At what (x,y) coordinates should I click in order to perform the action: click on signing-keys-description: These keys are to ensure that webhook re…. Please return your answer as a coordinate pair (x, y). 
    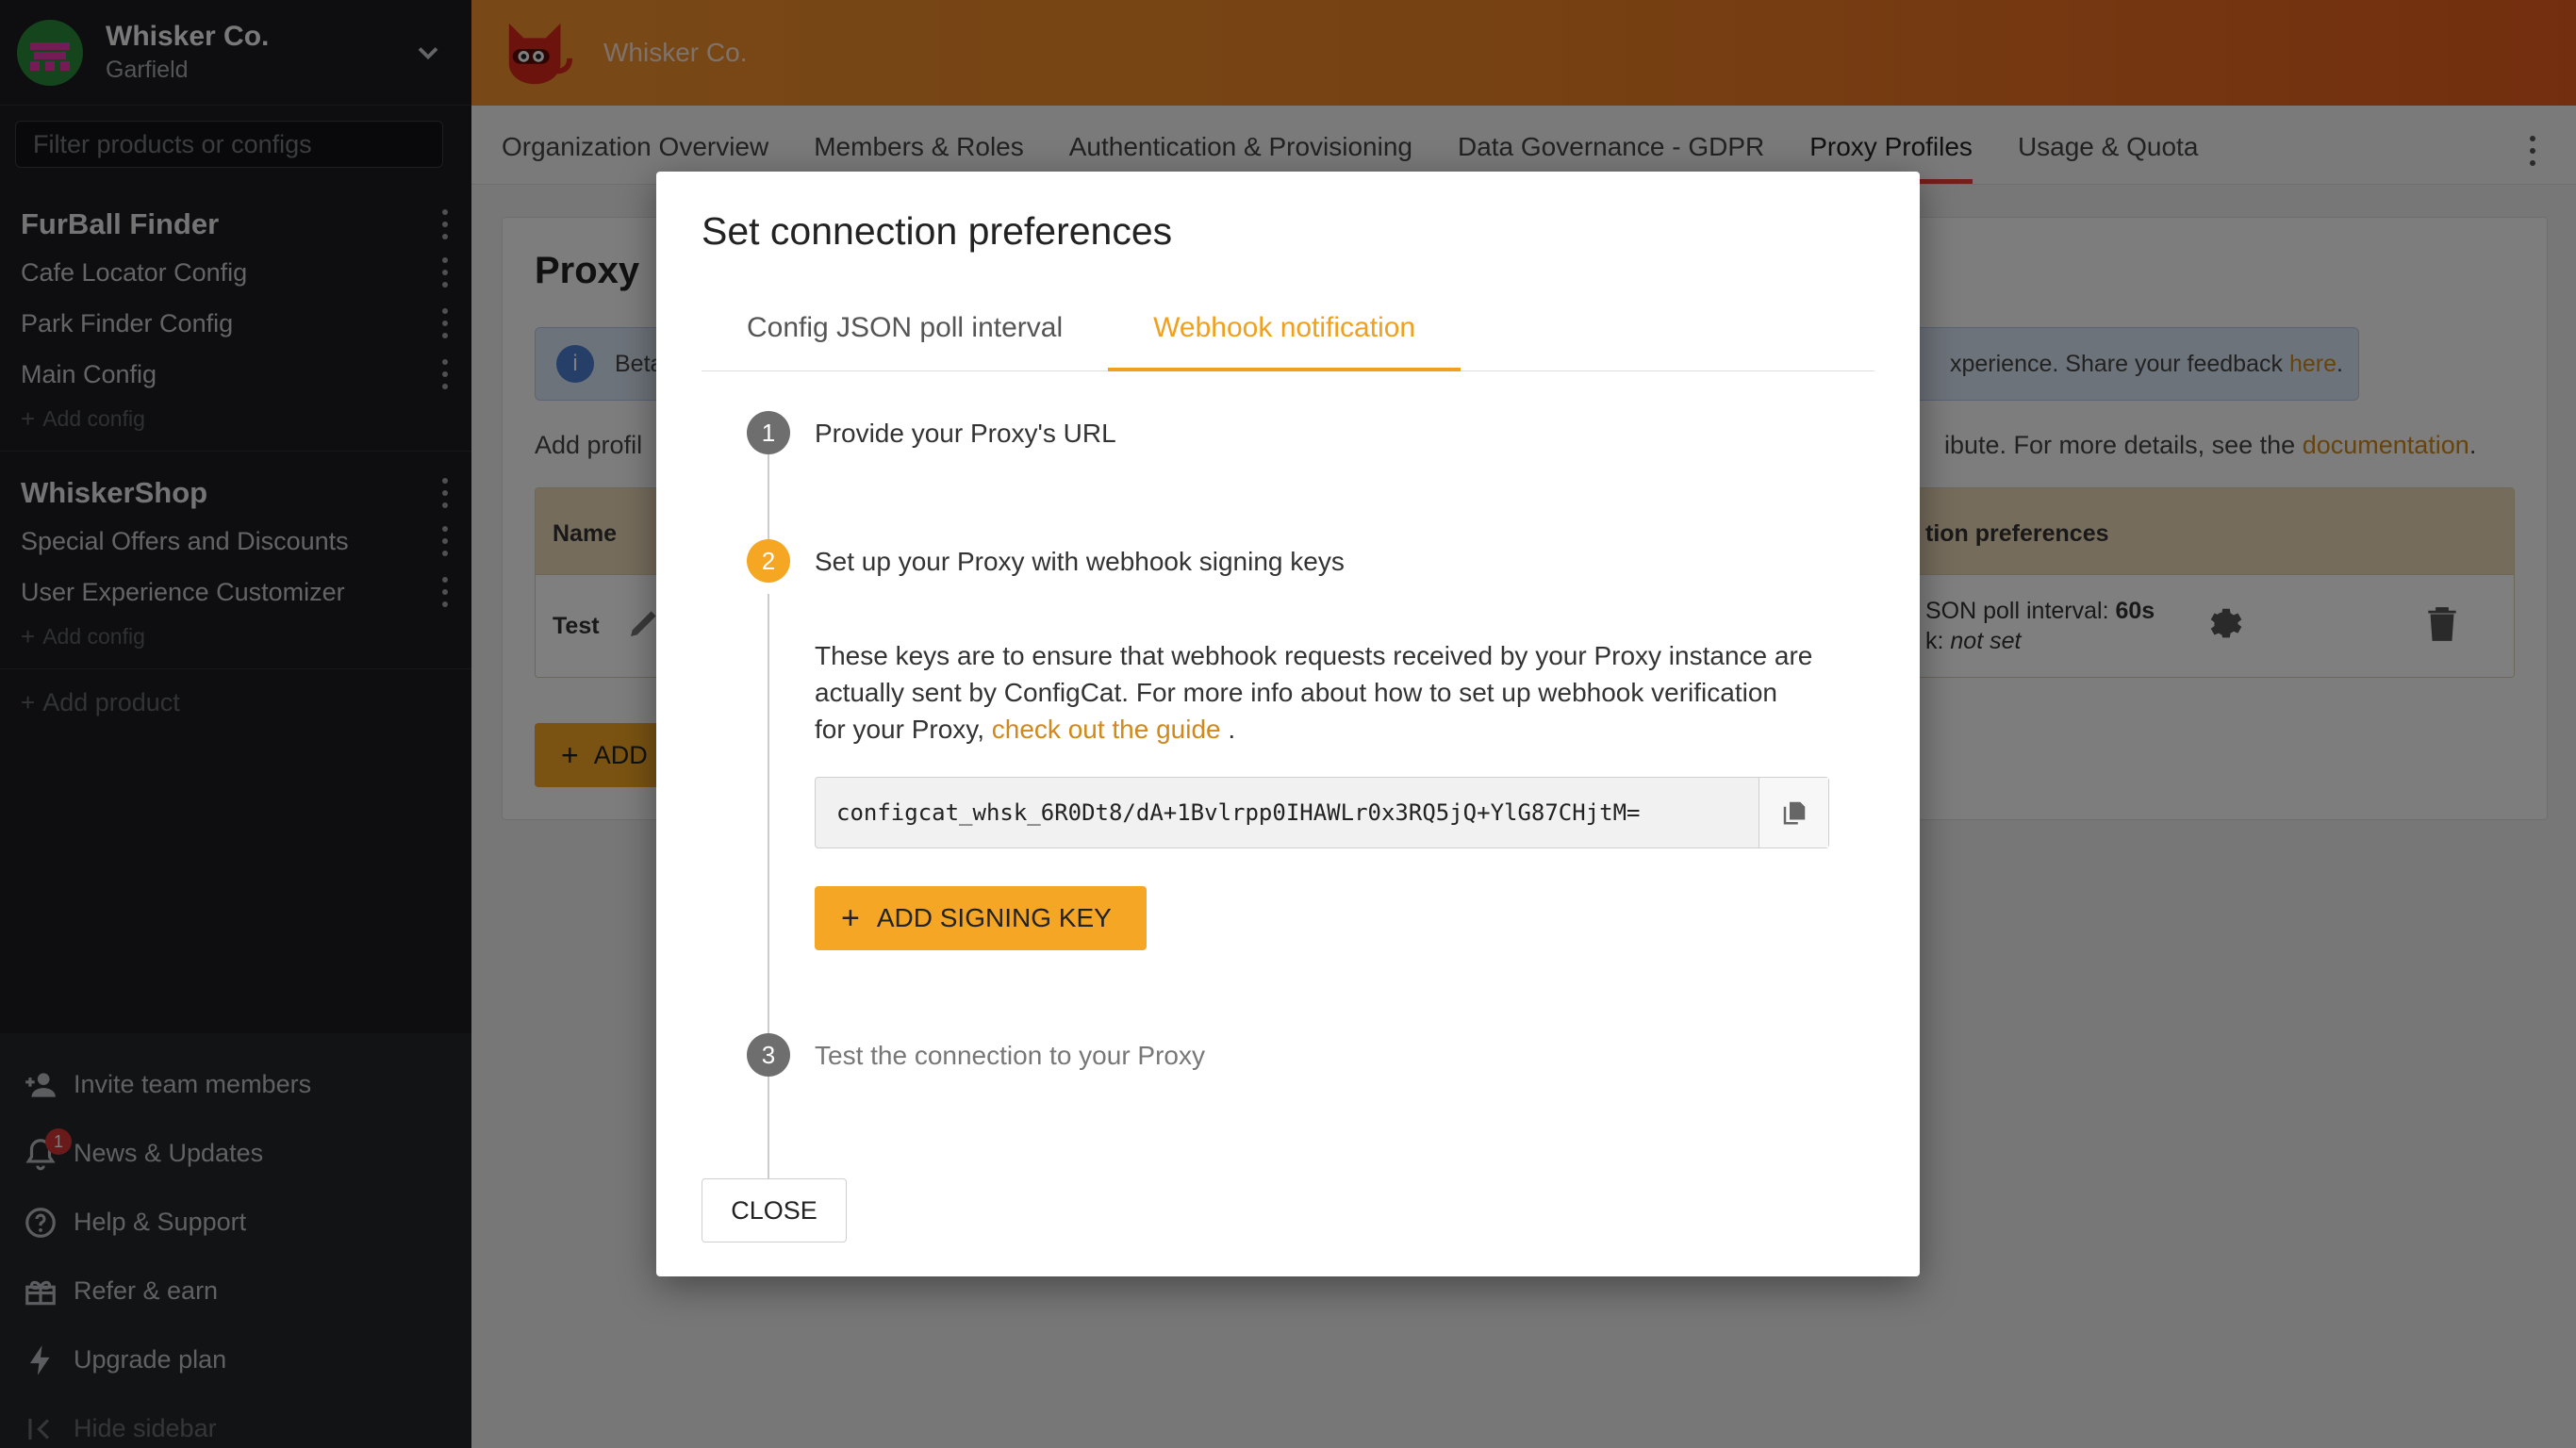
    Looking at the image, I should click on (1314, 692).